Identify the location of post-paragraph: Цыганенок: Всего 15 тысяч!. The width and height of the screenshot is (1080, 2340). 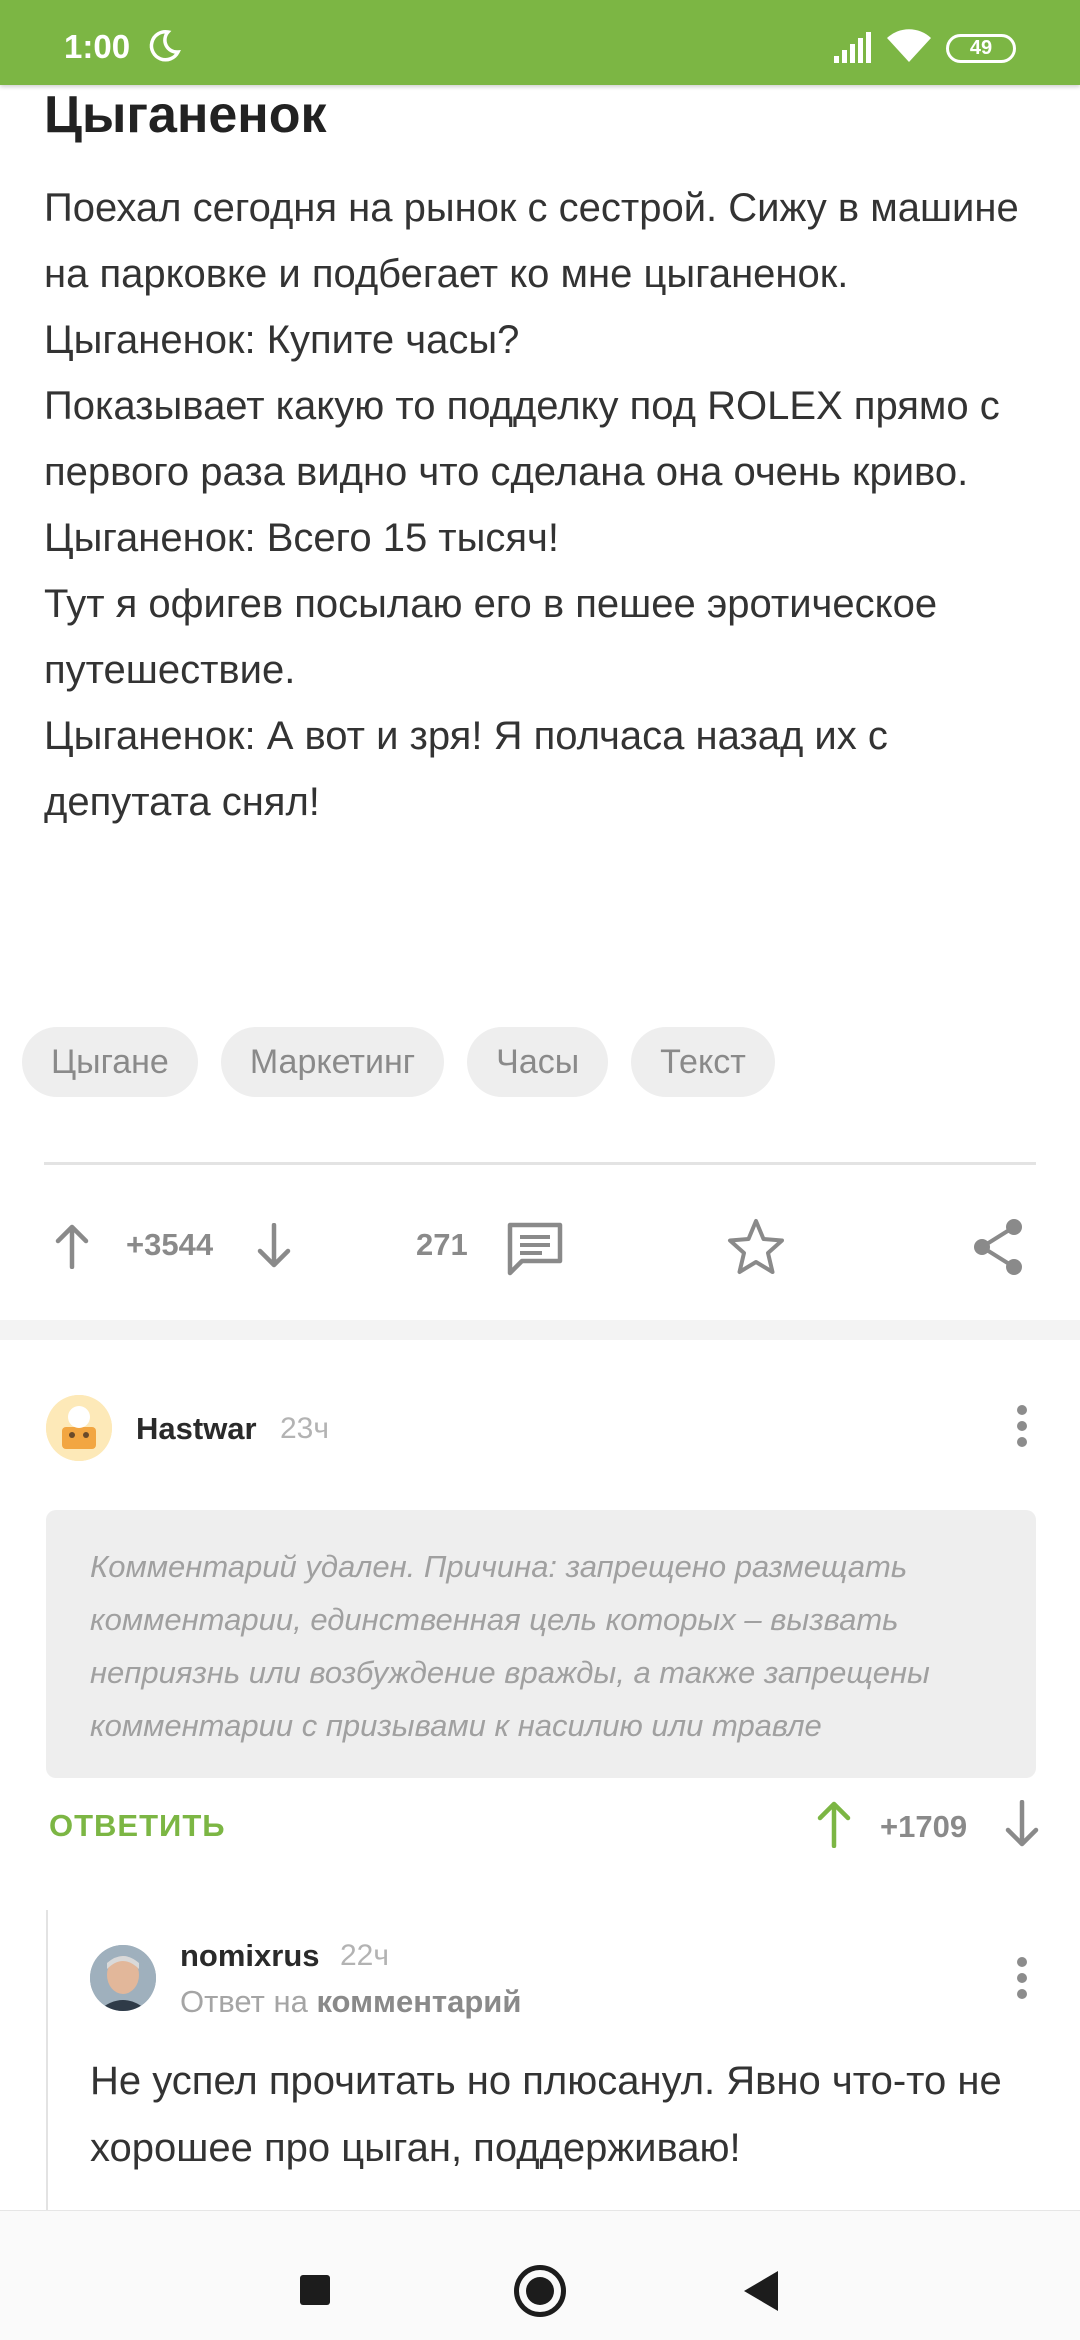
(301, 538).